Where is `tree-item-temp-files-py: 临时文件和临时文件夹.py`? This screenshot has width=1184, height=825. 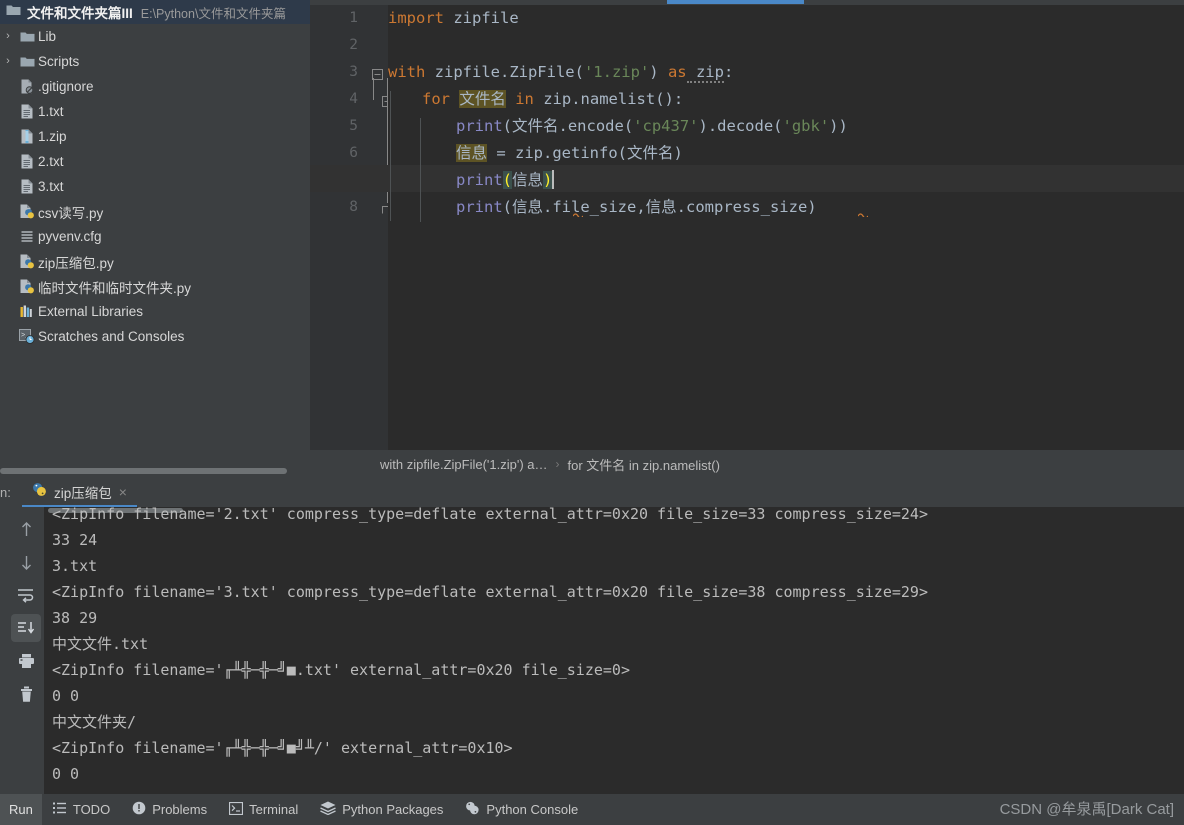 tree-item-temp-files-py: 临时文件和临时文件夹.py is located at coordinates (155, 286).